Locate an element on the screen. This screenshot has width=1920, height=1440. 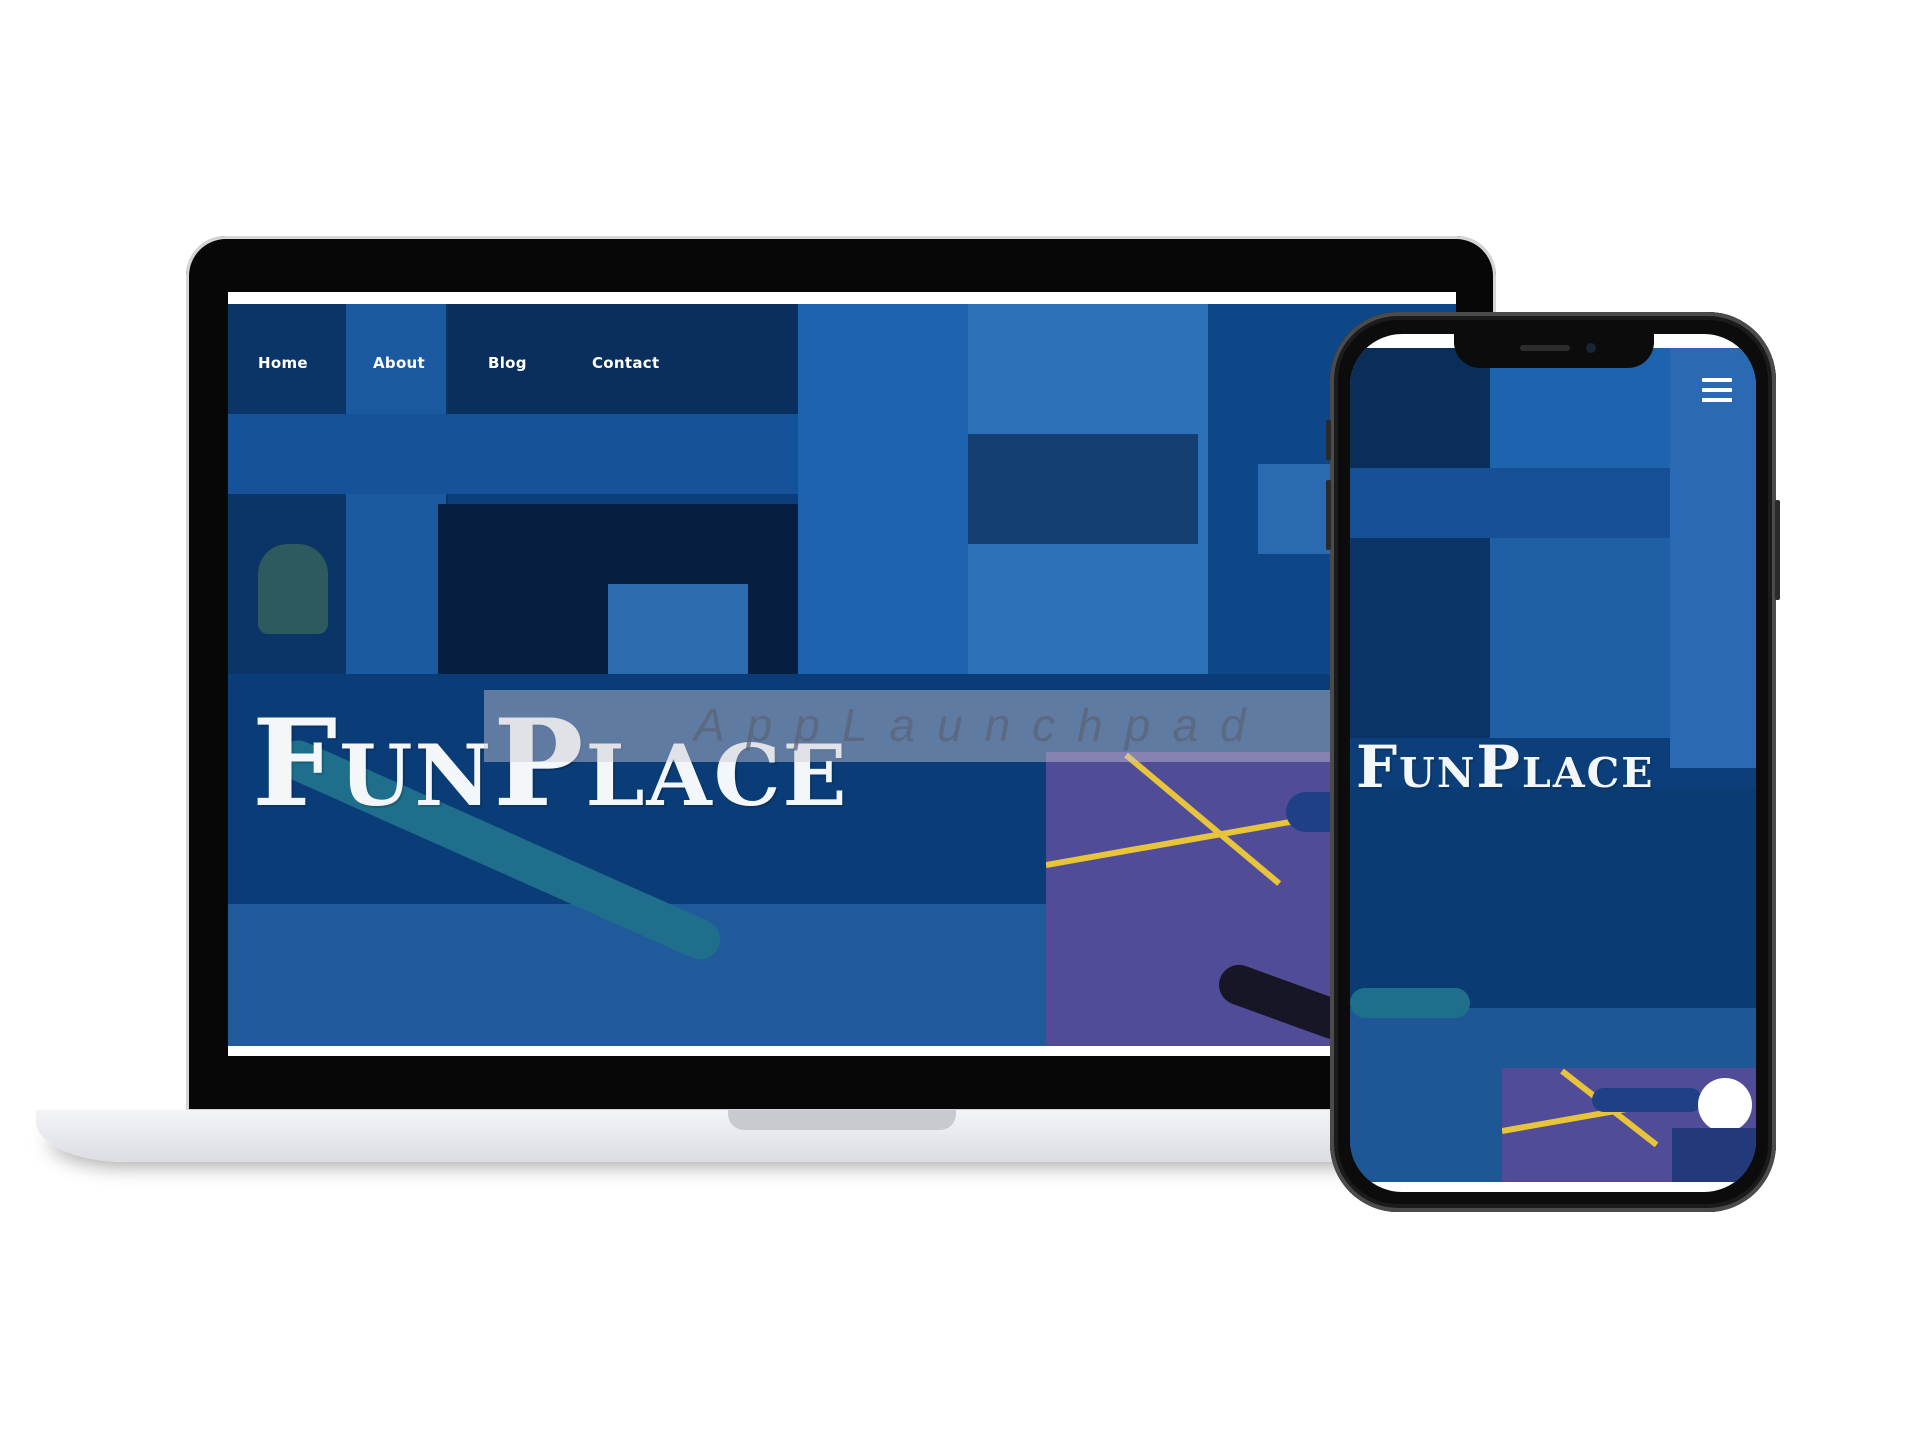
nav-home-link: Home is located at coordinates (283, 363).